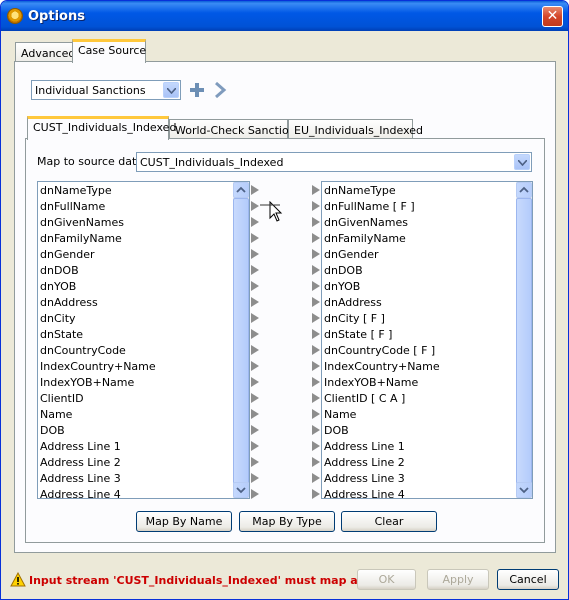 The image size is (569, 600). What do you see at coordinates (58, 319) in the screenshot?
I see `list-item: dnCity` at bounding box center [58, 319].